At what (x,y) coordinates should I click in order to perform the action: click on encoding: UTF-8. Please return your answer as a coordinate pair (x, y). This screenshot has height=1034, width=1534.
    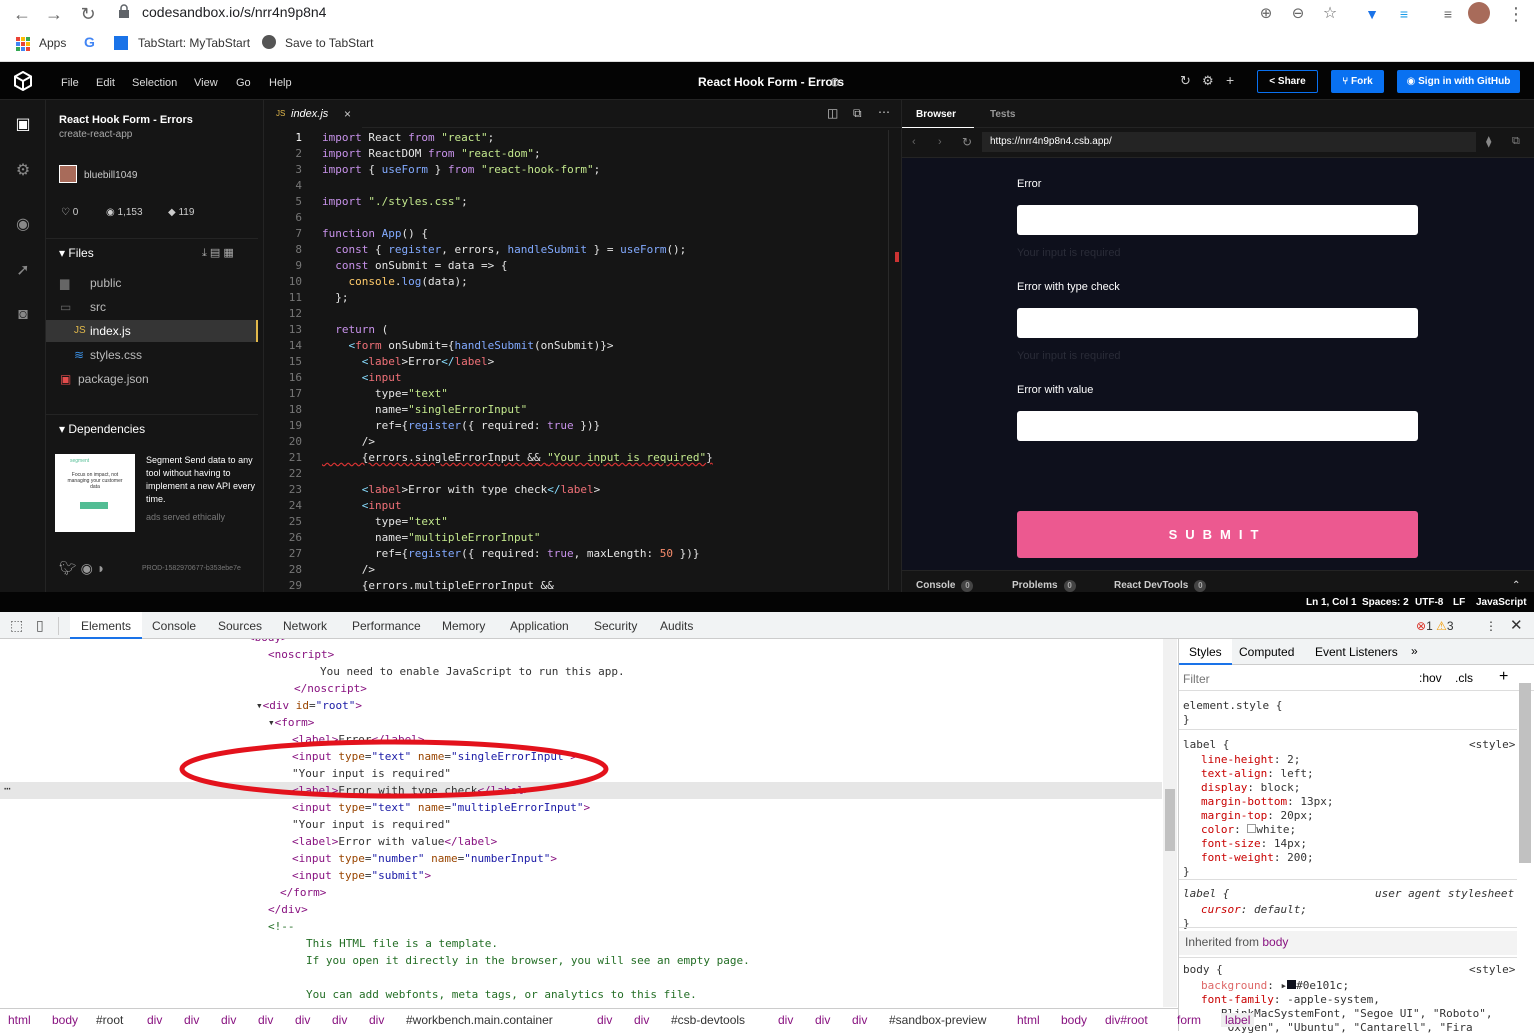
    Looking at the image, I should click on (1429, 602).